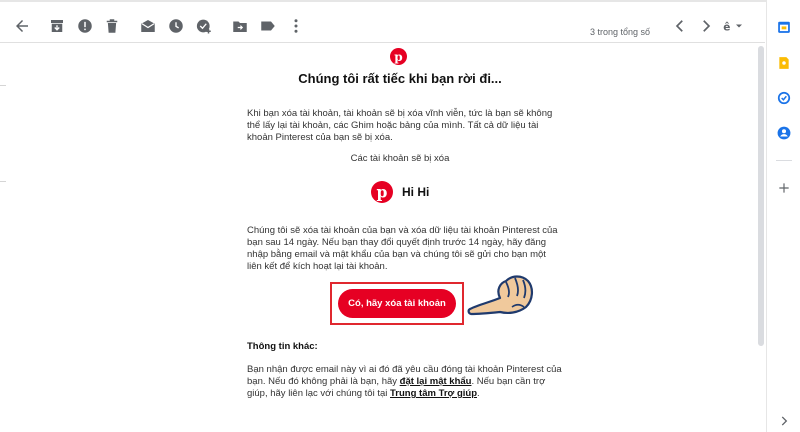  Describe the element at coordinates (784, 133) in the screenshot. I see `contacts-icon` at that location.